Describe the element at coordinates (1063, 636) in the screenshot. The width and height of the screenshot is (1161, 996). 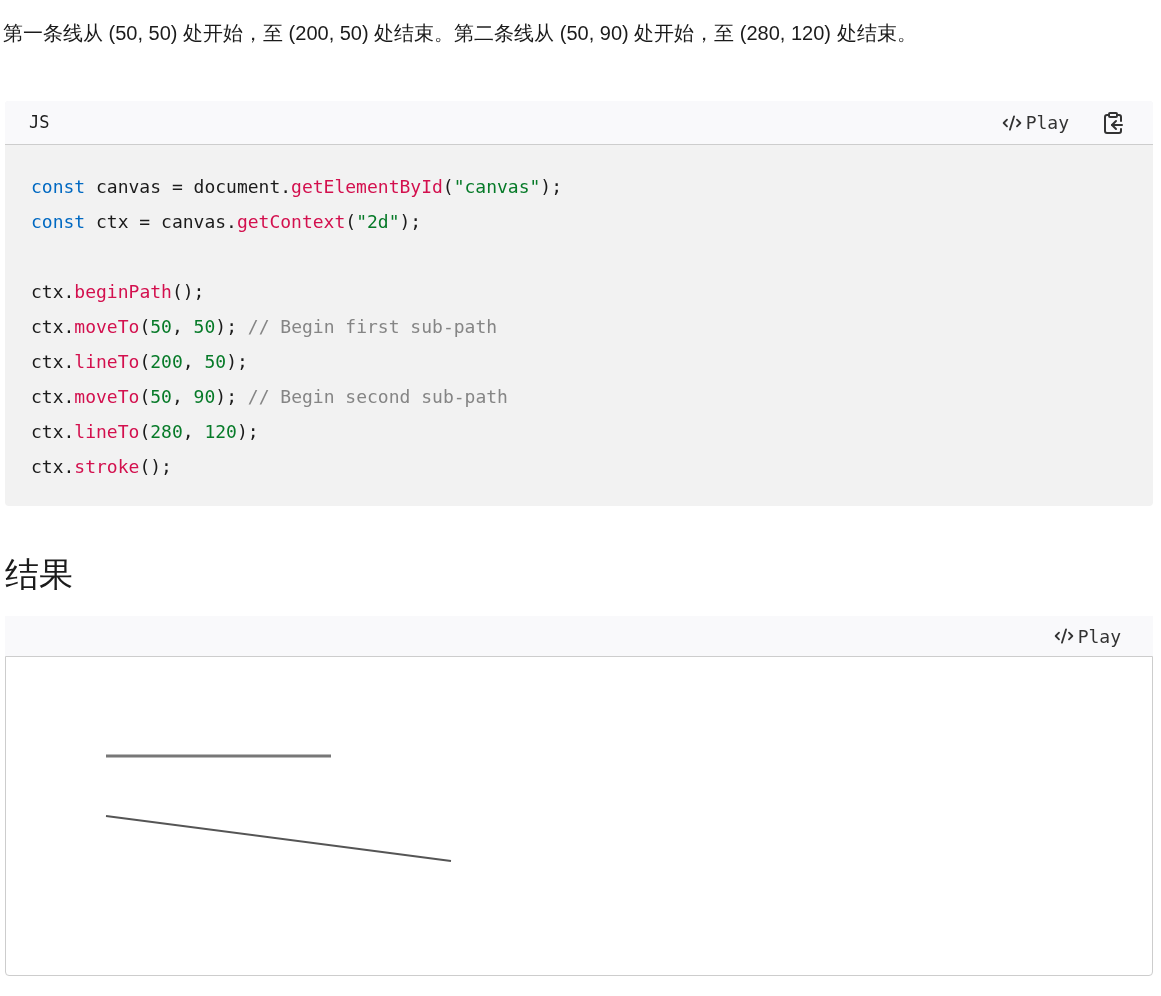
I see `code-icon` at that location.